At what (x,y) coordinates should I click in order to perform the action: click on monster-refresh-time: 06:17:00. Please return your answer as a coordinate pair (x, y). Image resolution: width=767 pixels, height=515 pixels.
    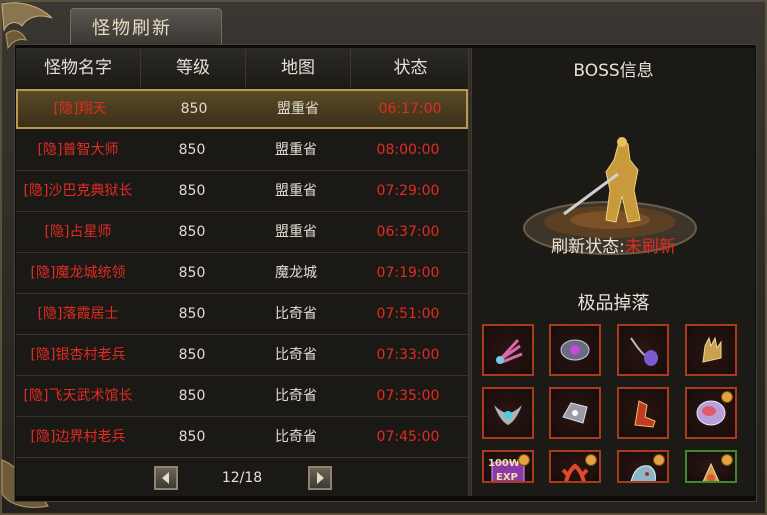
    Looking at the image, I should click on (410, 109).